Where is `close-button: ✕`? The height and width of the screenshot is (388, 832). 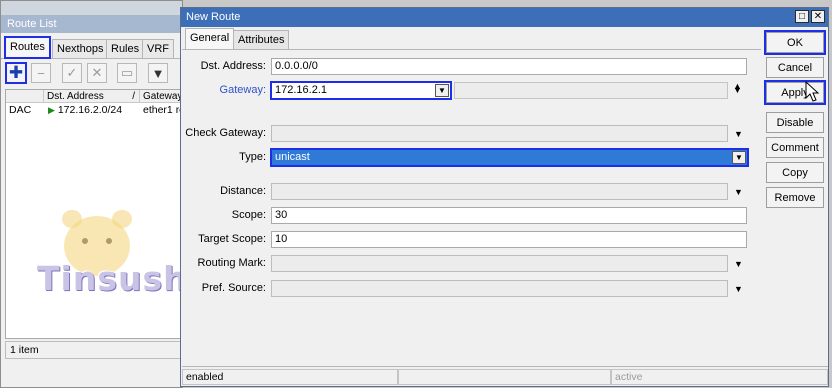
close-button: ✕ is located at coordinates (818, 16).